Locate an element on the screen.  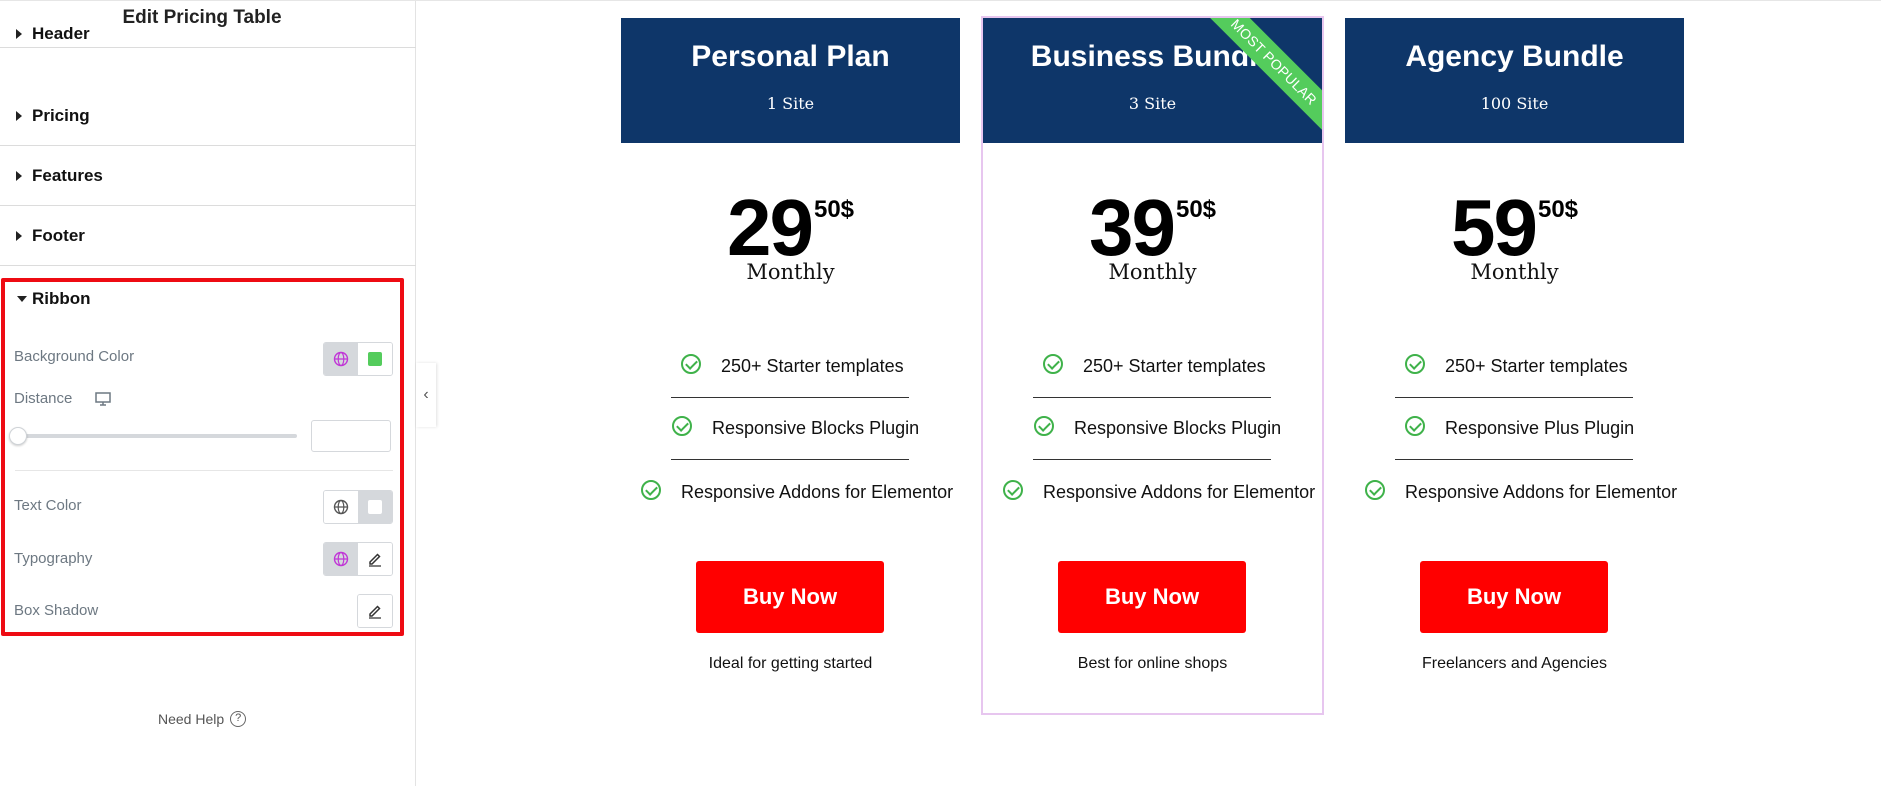
box-shadow-control is located at coordinates (375, 611).